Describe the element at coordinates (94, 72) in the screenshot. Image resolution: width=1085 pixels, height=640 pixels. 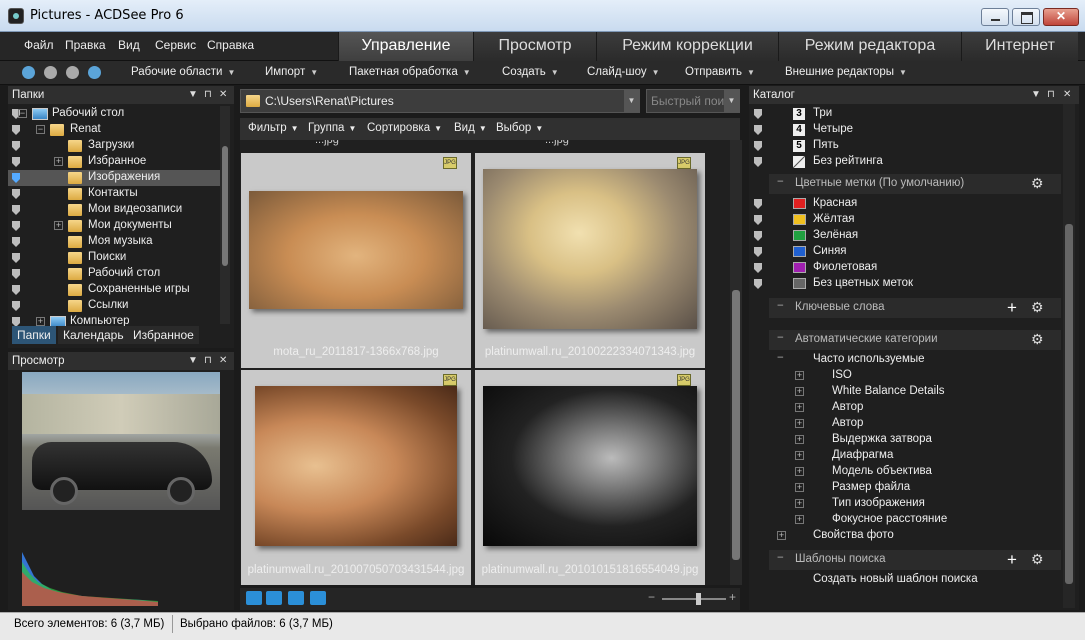
I see `up-icon` at that location.